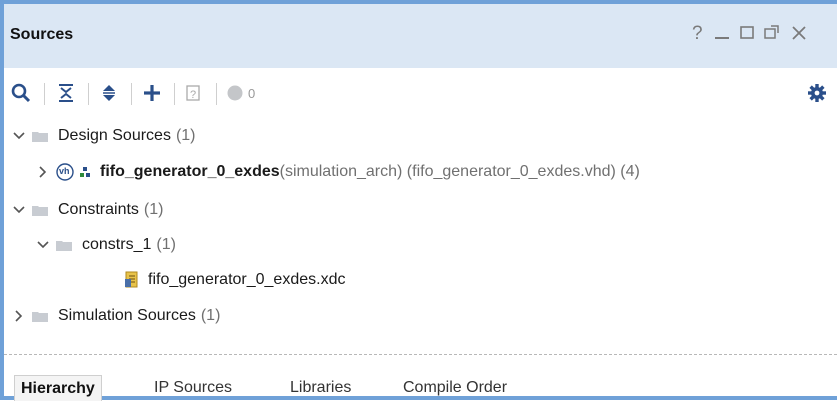 The width and height of the screenshot is (837, 404). Describe the element at coordinates (235, 93) in the screenshot. I see `status-circle-icon` at that location.